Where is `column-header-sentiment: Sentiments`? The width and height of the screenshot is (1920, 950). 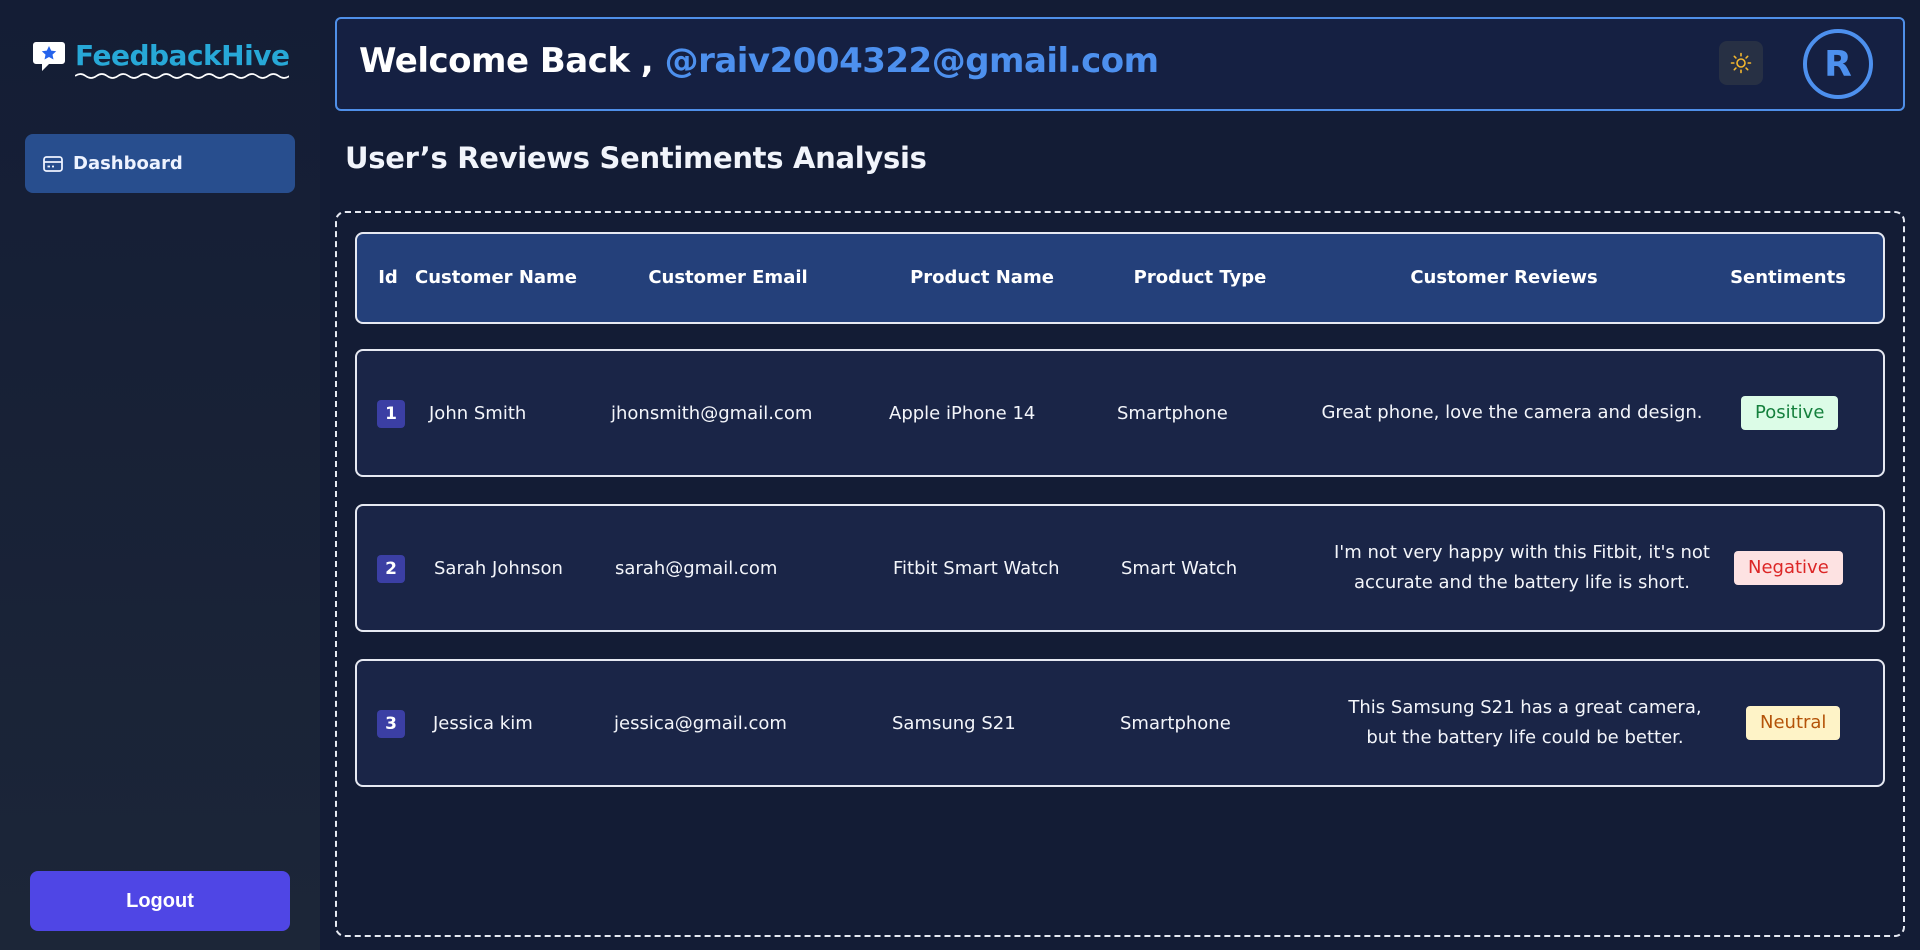 column-header-sentiment: Sentiments is located at coordinates (1788, 277).